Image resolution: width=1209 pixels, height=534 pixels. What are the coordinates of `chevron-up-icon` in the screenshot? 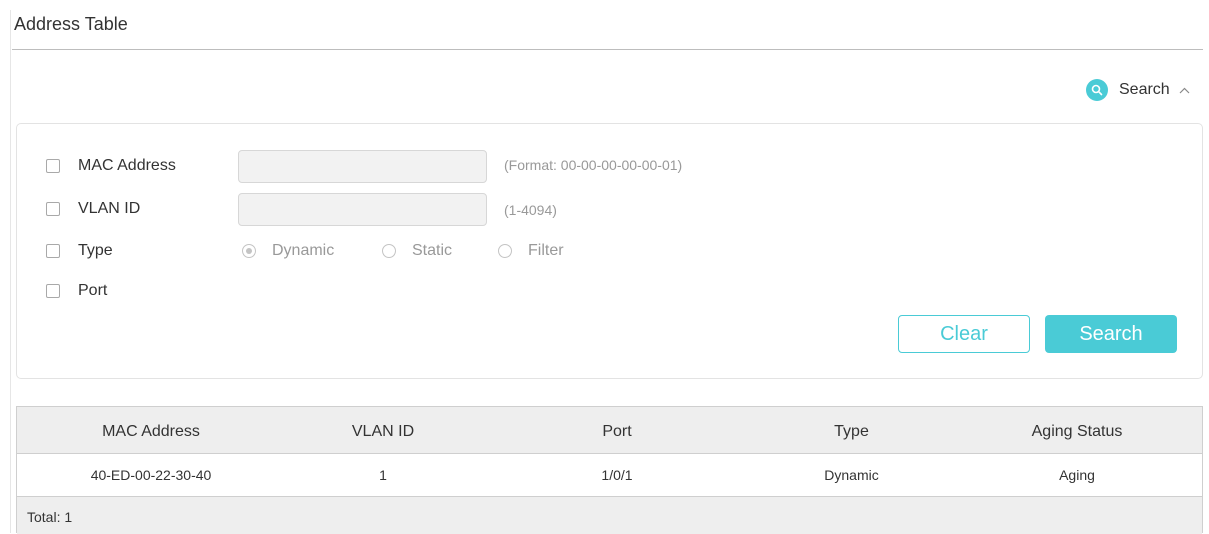 It's located at (1184, 90).